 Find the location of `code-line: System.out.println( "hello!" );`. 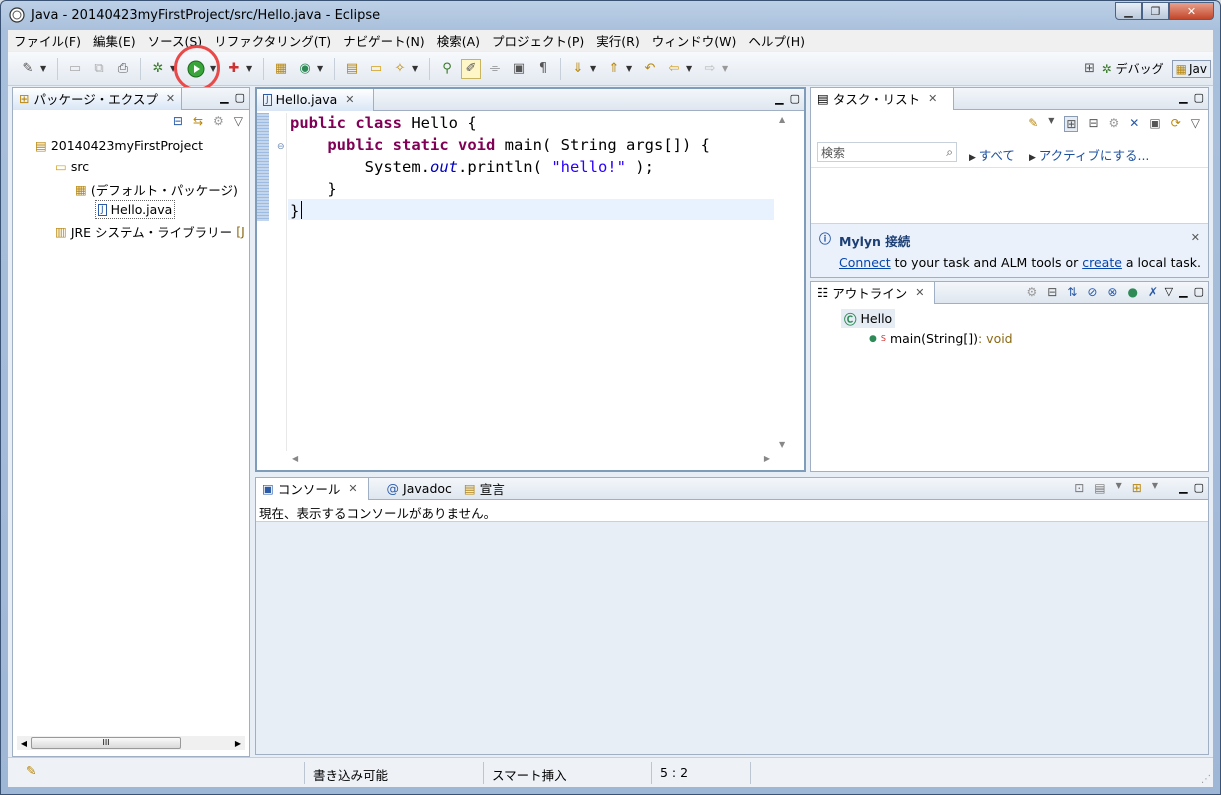

code-line: System.out.println( "hello!" ); is located at coordinates (472, 167).